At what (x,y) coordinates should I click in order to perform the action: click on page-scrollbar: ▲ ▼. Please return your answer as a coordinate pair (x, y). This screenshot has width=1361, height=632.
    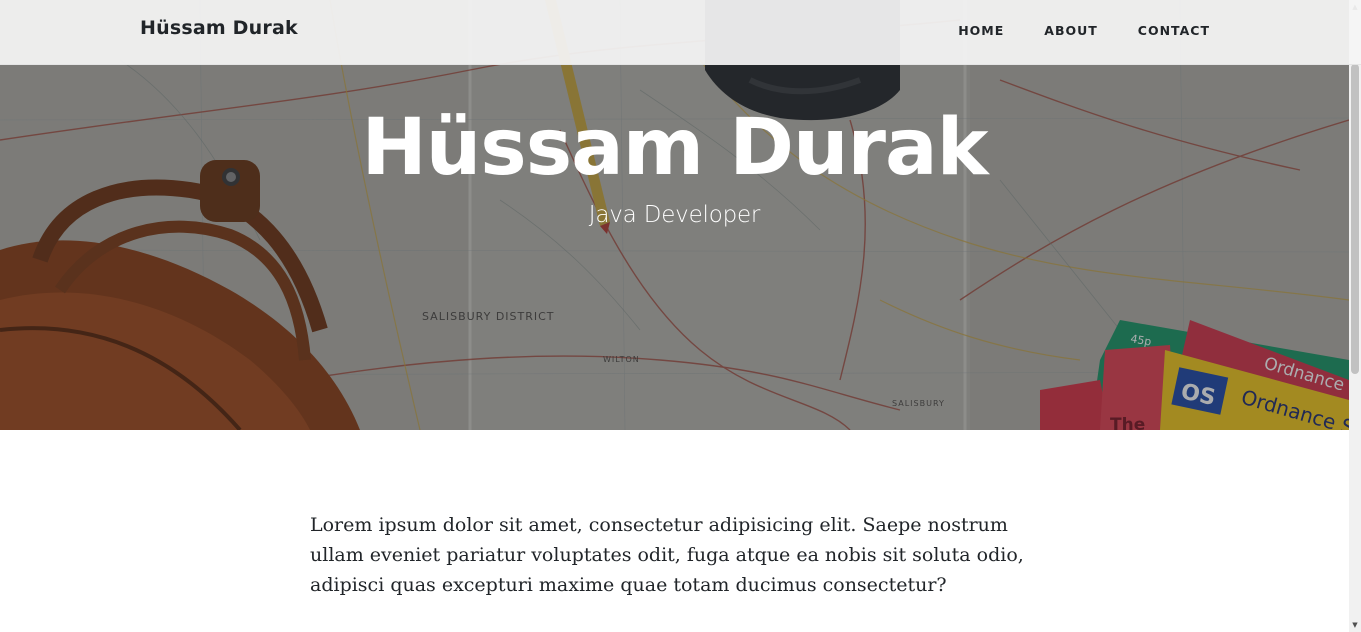
    Looking at the image, I should click on (1355, 316).